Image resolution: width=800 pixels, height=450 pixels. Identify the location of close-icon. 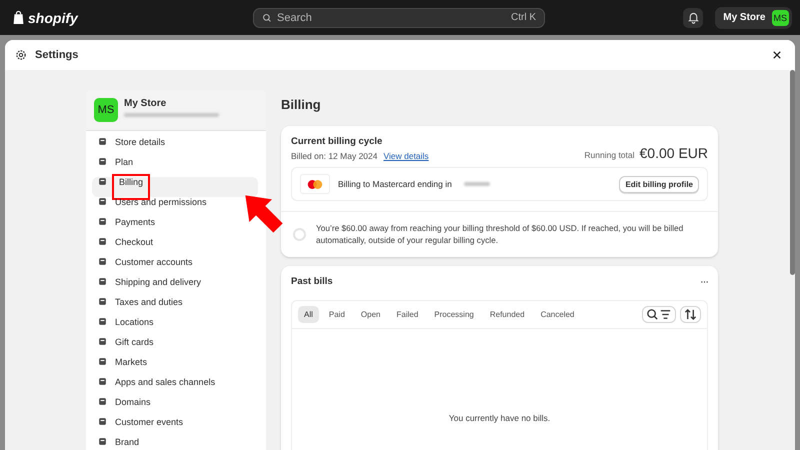
(777, 55).